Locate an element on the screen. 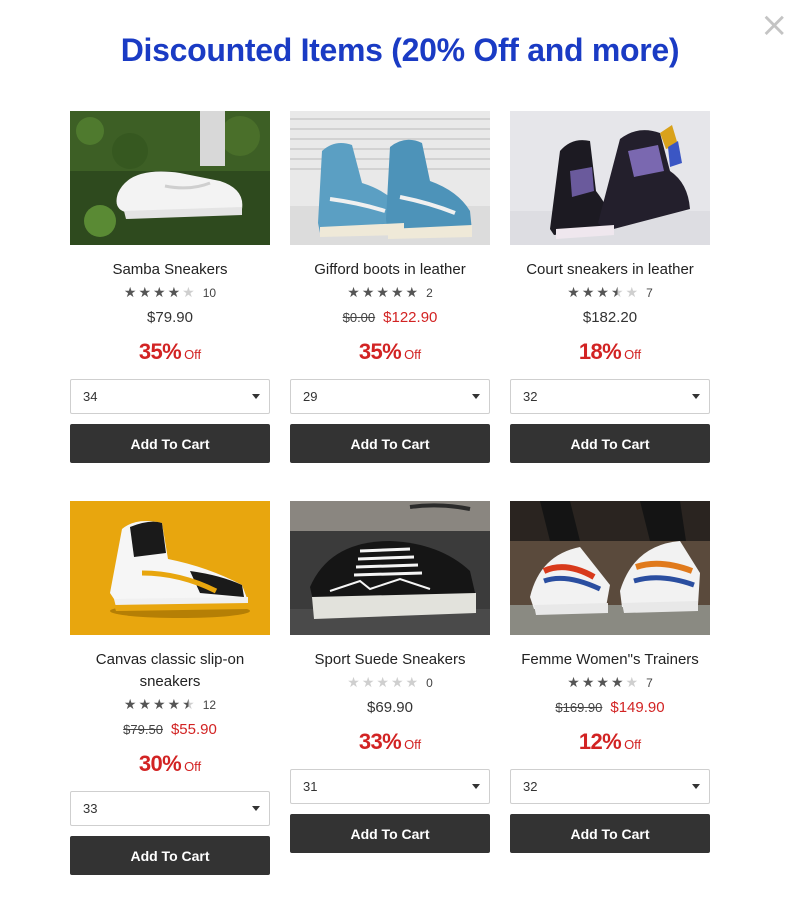 The height and width of the screenshot is (912, 800). price-row: $79.90 is located at coordinates (170, 319).